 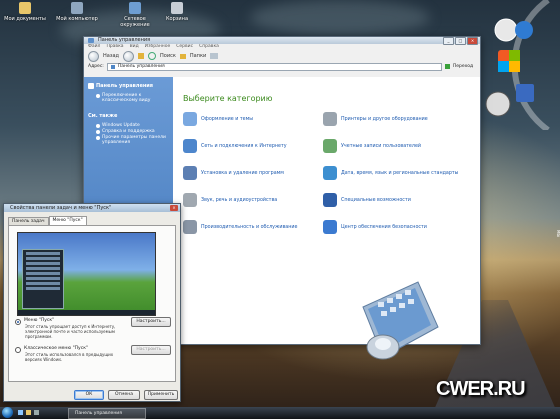 I want to click on watermark: CWER.RU, so click(x=481, y=389).